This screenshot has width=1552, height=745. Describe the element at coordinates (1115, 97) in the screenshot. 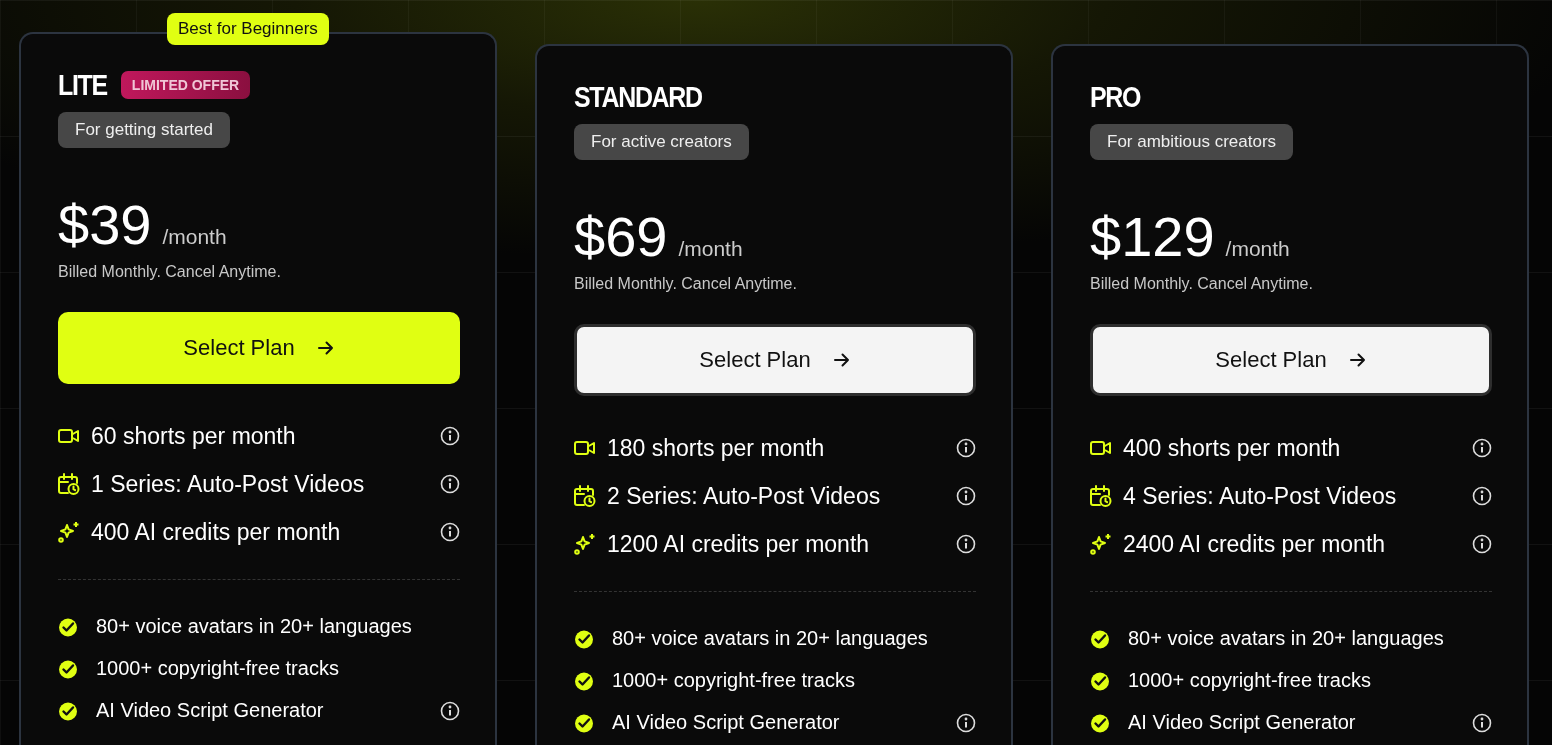

I see `plan-name: PRO` at that location.